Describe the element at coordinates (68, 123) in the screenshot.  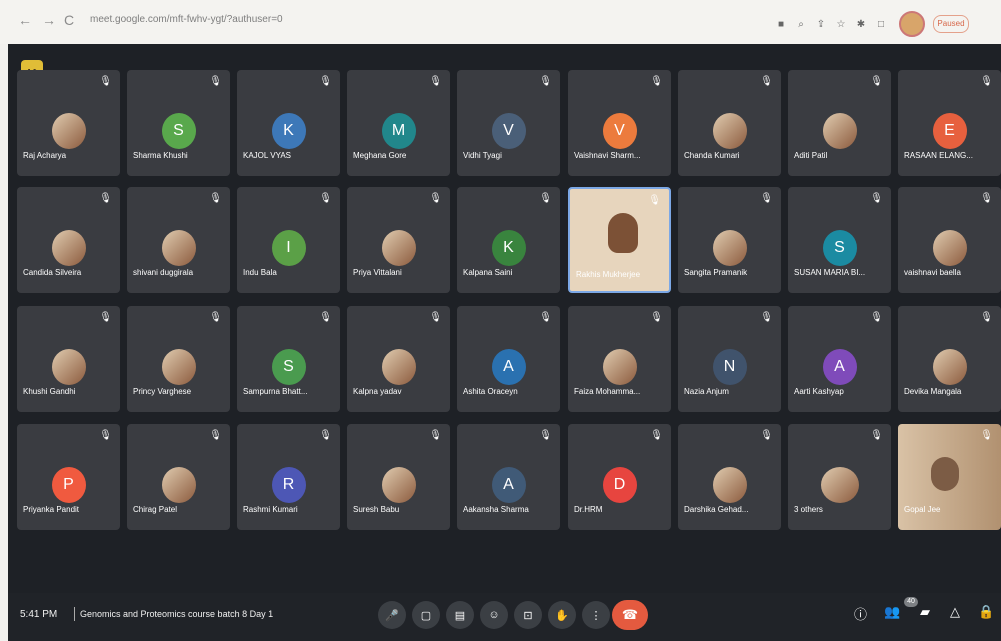
I see `participant-tile: 🎙 Raj Acharya` at that location.